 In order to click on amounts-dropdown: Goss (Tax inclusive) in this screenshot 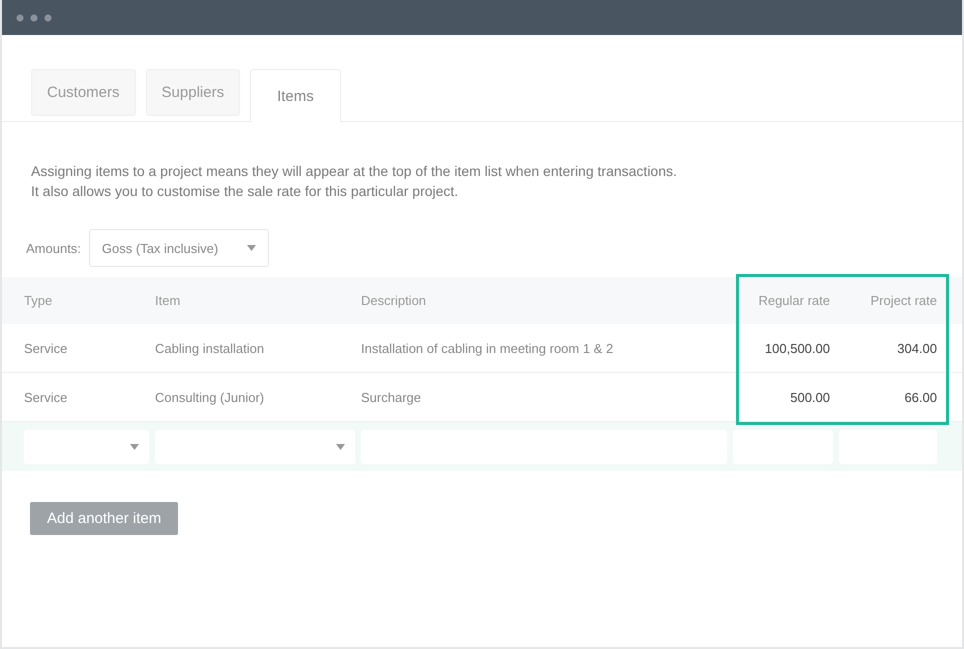, I will do `click(178, 248)`.